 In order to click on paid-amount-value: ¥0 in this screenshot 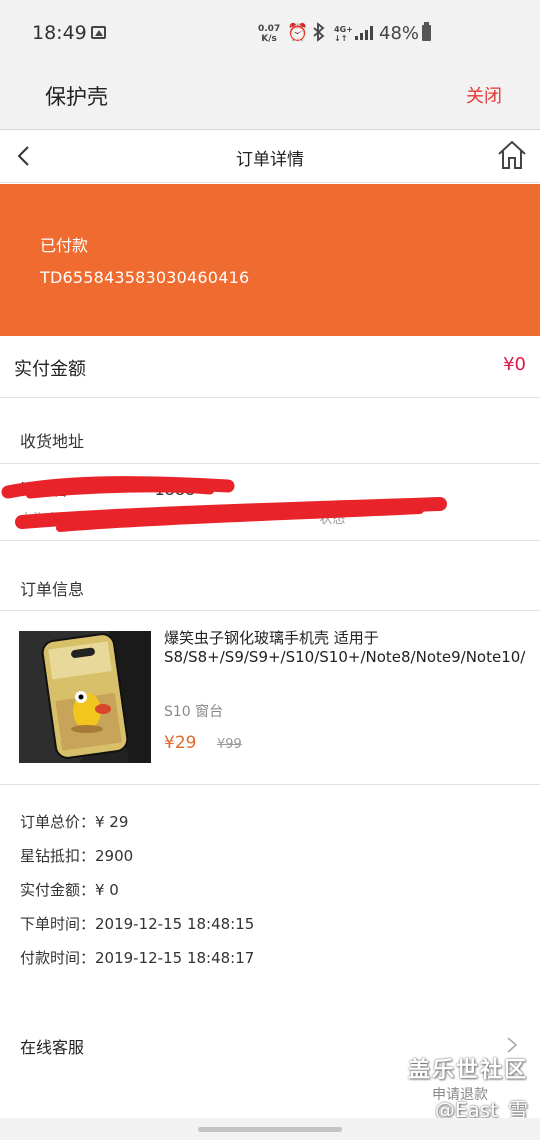, I will do `click(514, 364)`.